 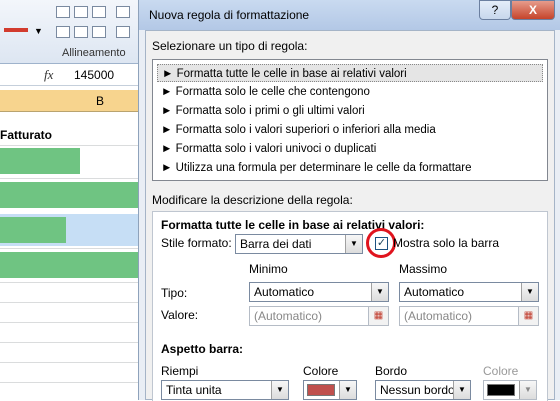 I want to click on fill-color-swatch, so click(x=321, y=390).